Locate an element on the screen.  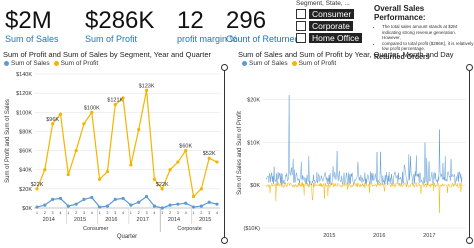
y-tick-label: $20K is located at coordinates (253, 100).